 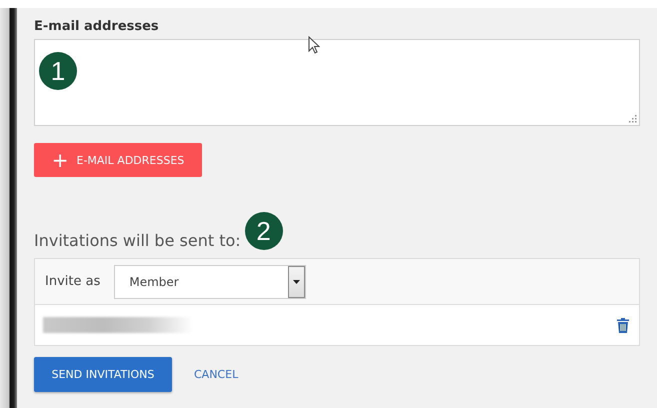 What do you see at coordinates (296, 282) in the screenshot?
I see `dropdown-caret-icon` at bounding box center [296, 282].